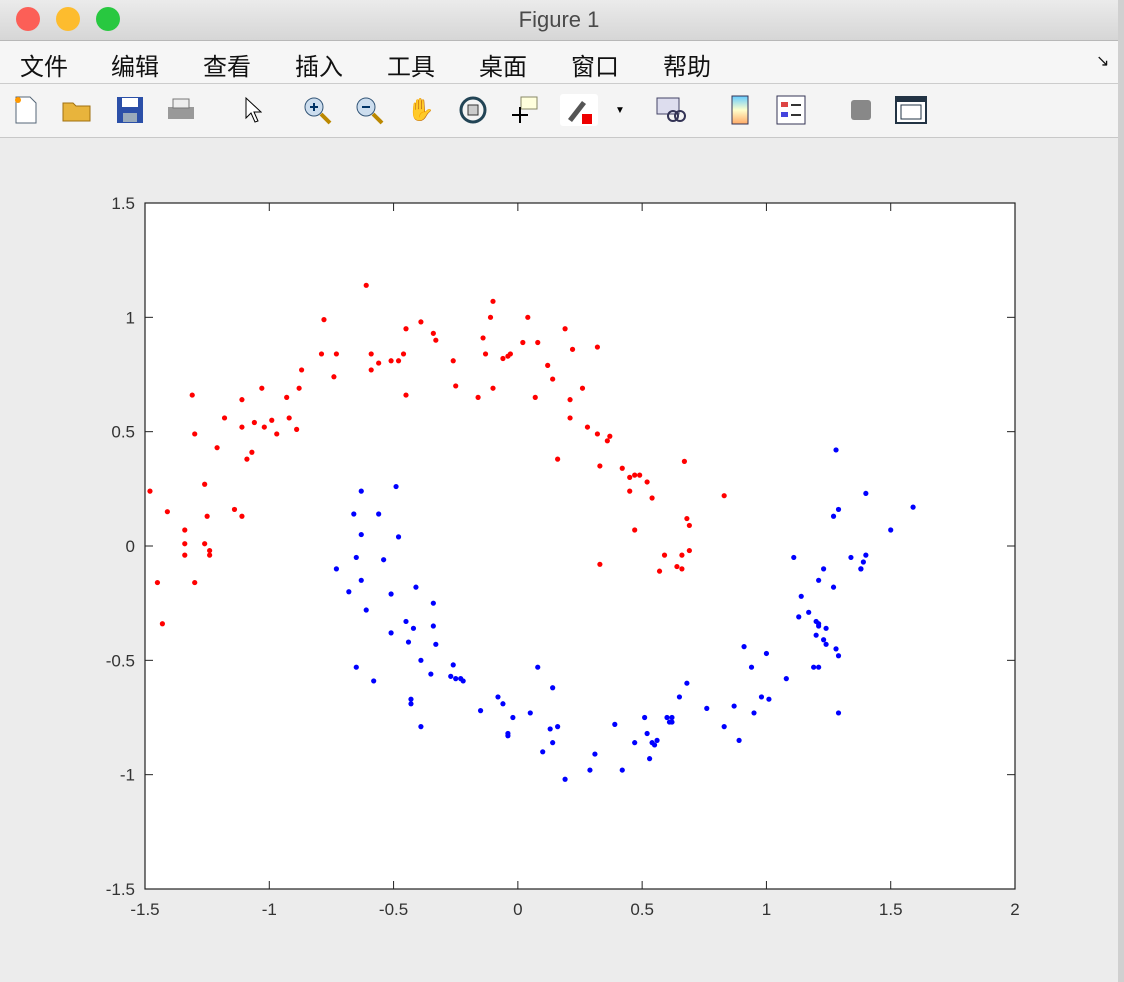  I want to click on x-tick-label: 2, so click(1014, 909).